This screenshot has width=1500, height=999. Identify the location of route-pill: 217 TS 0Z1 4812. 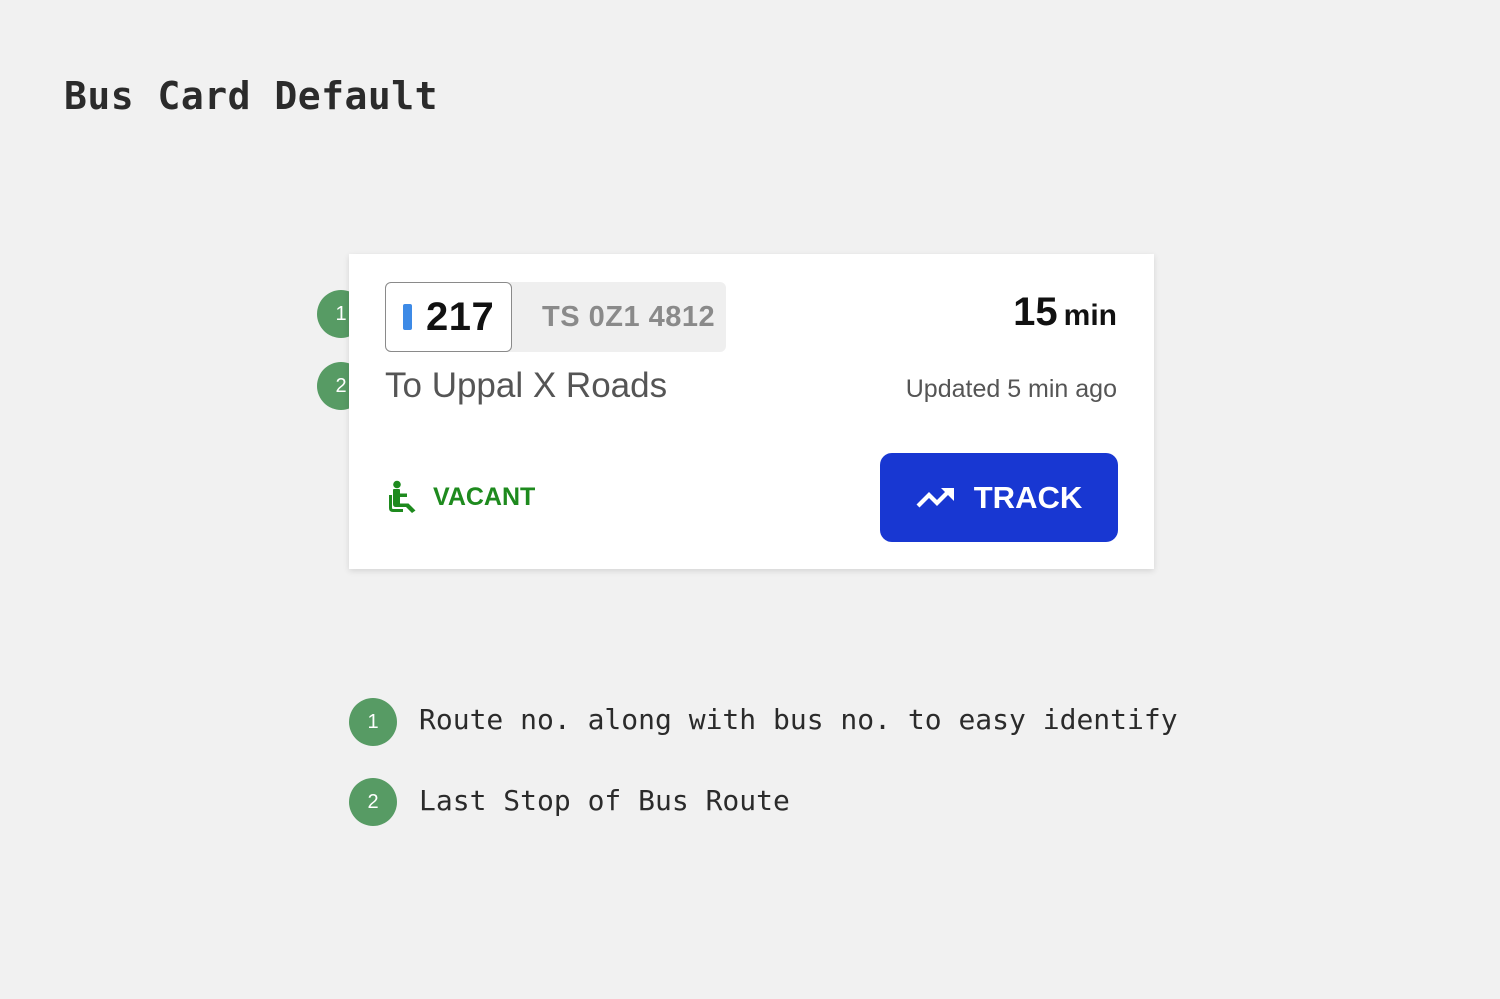
(555, 317).